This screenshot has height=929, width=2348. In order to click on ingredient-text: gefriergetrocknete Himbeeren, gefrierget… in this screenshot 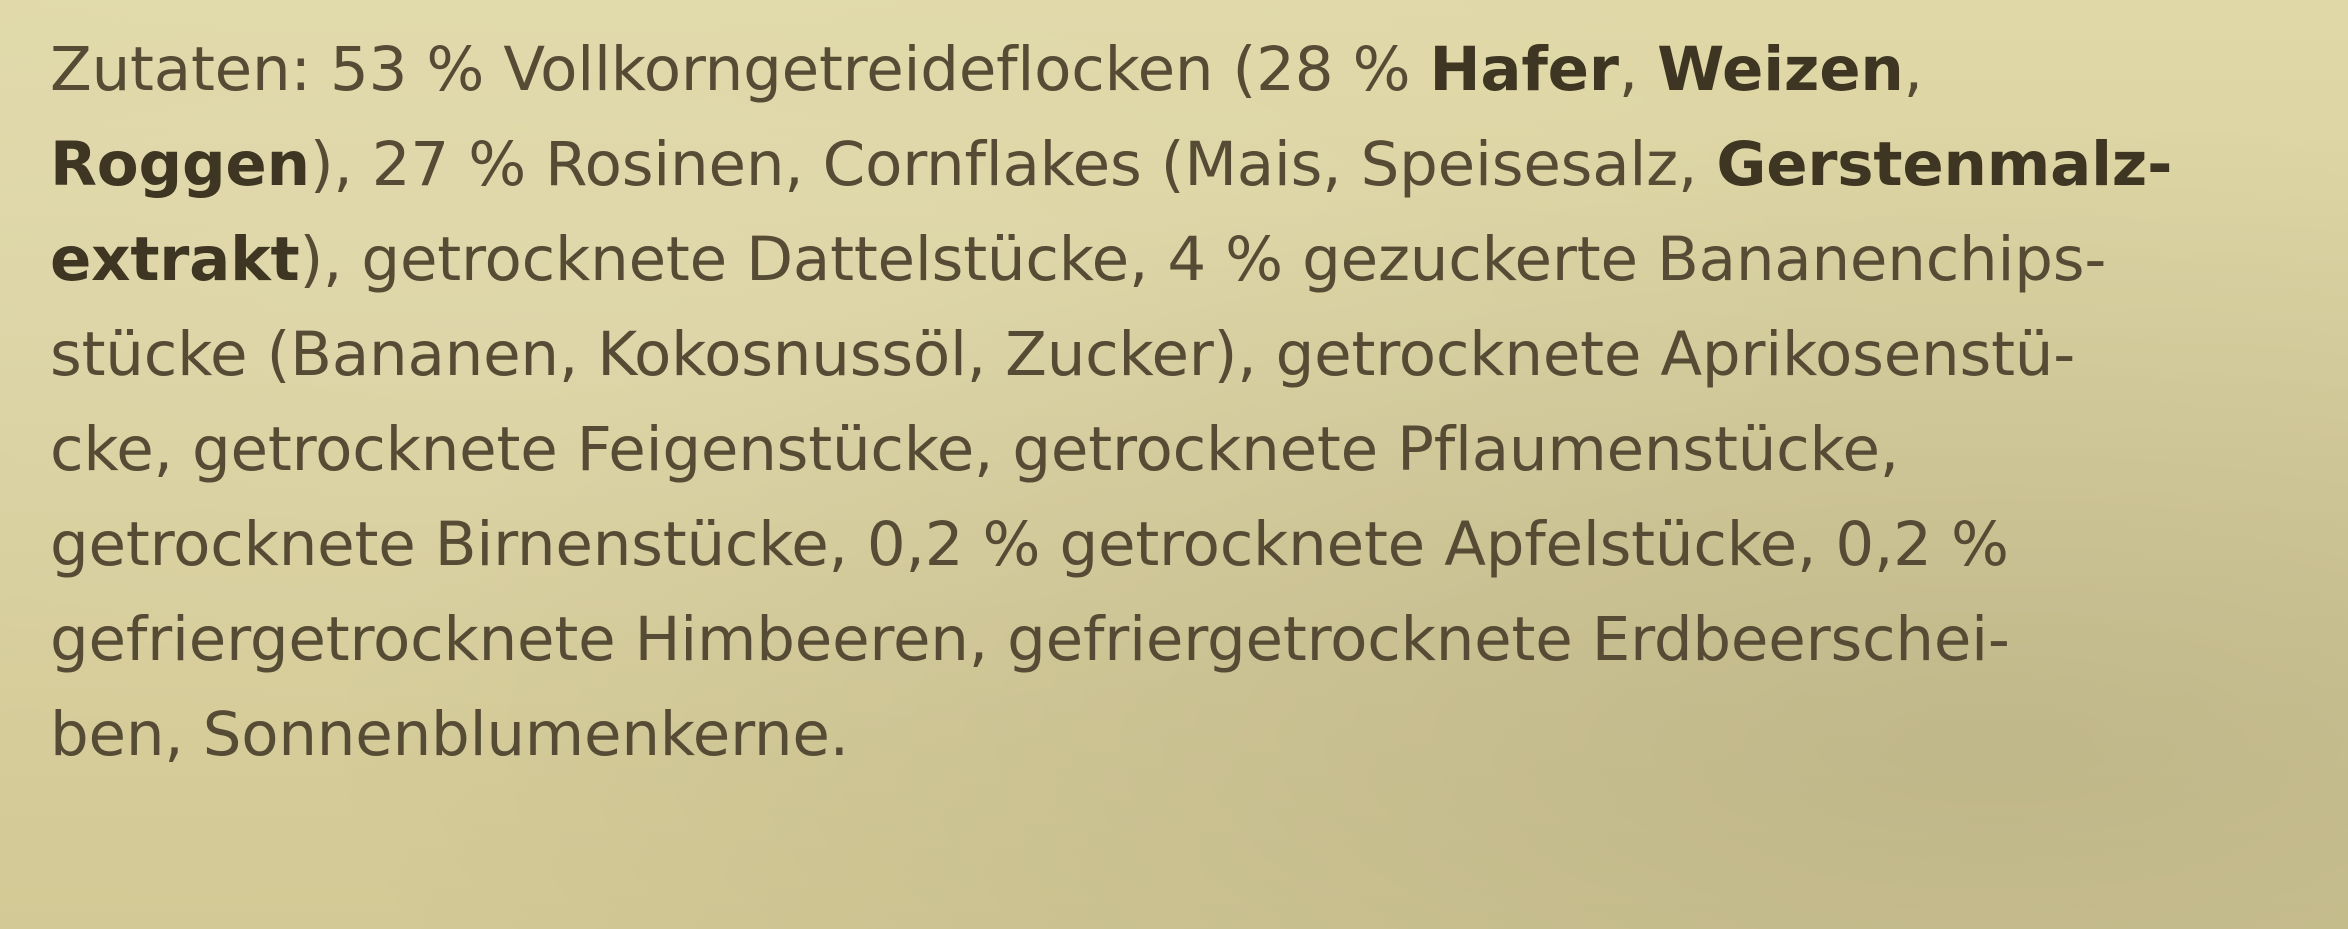, I will do `click(1030, 639)`.